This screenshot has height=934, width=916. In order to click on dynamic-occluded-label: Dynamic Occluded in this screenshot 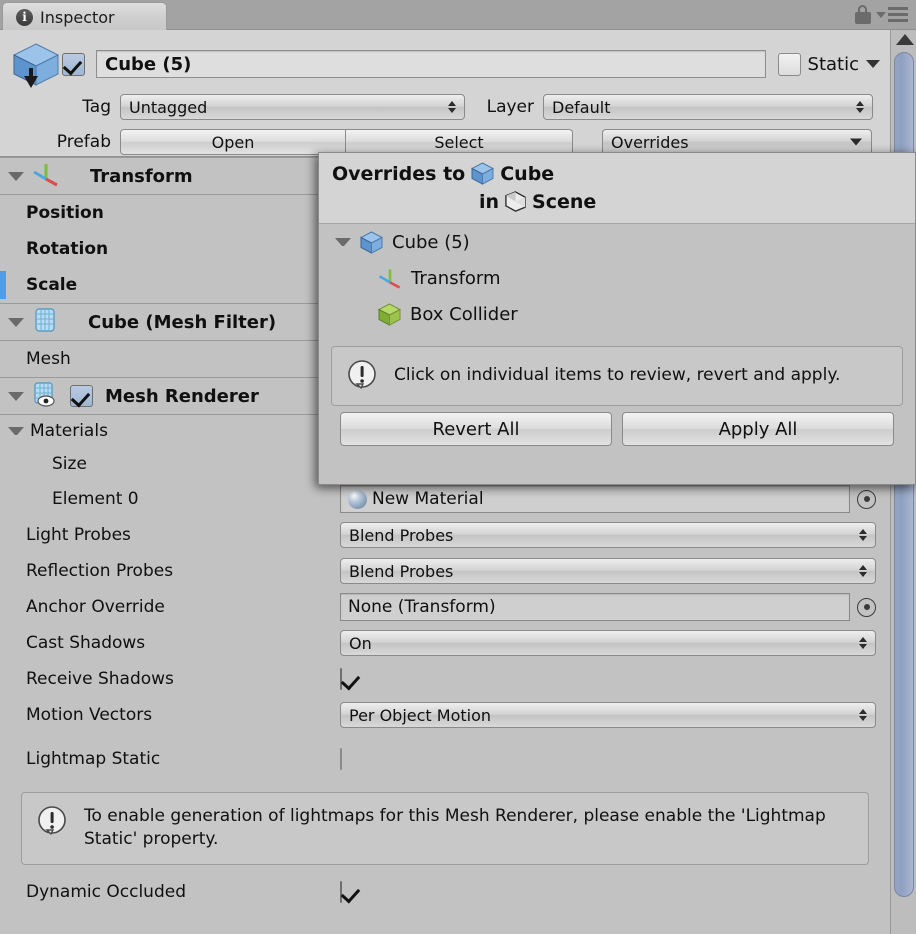, I will do `click(106, 891)`.